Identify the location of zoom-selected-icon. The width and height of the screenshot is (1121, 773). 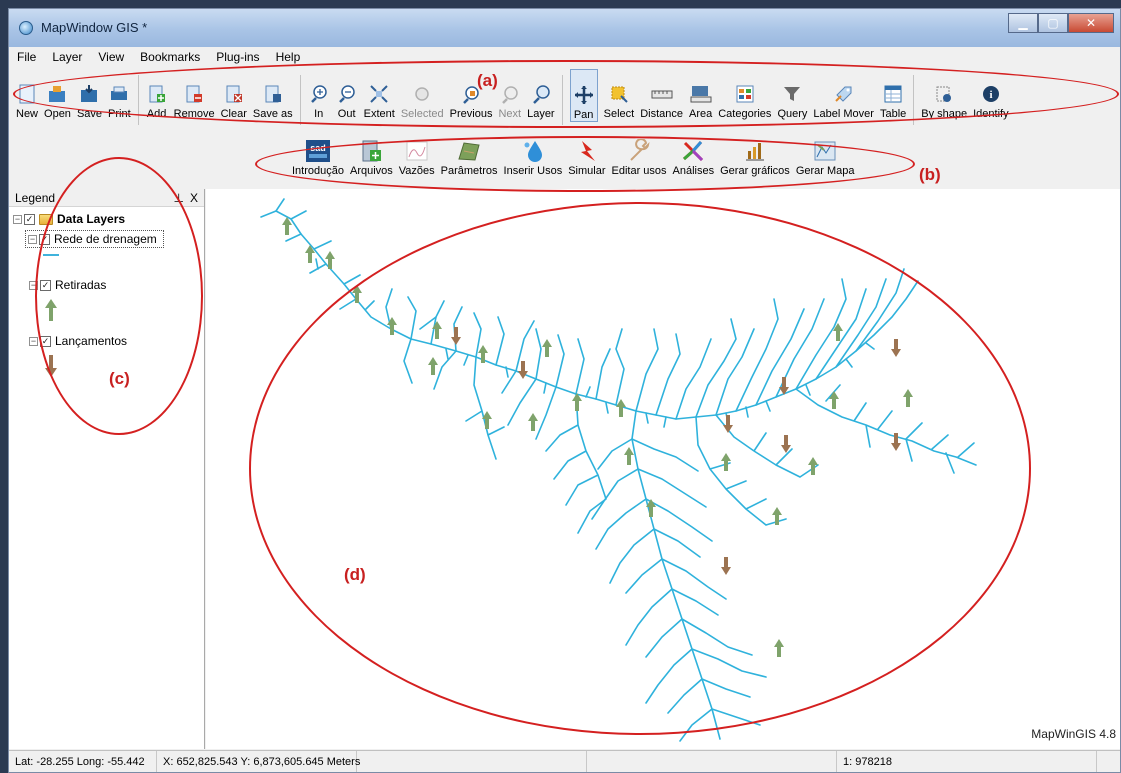
(422, 94).